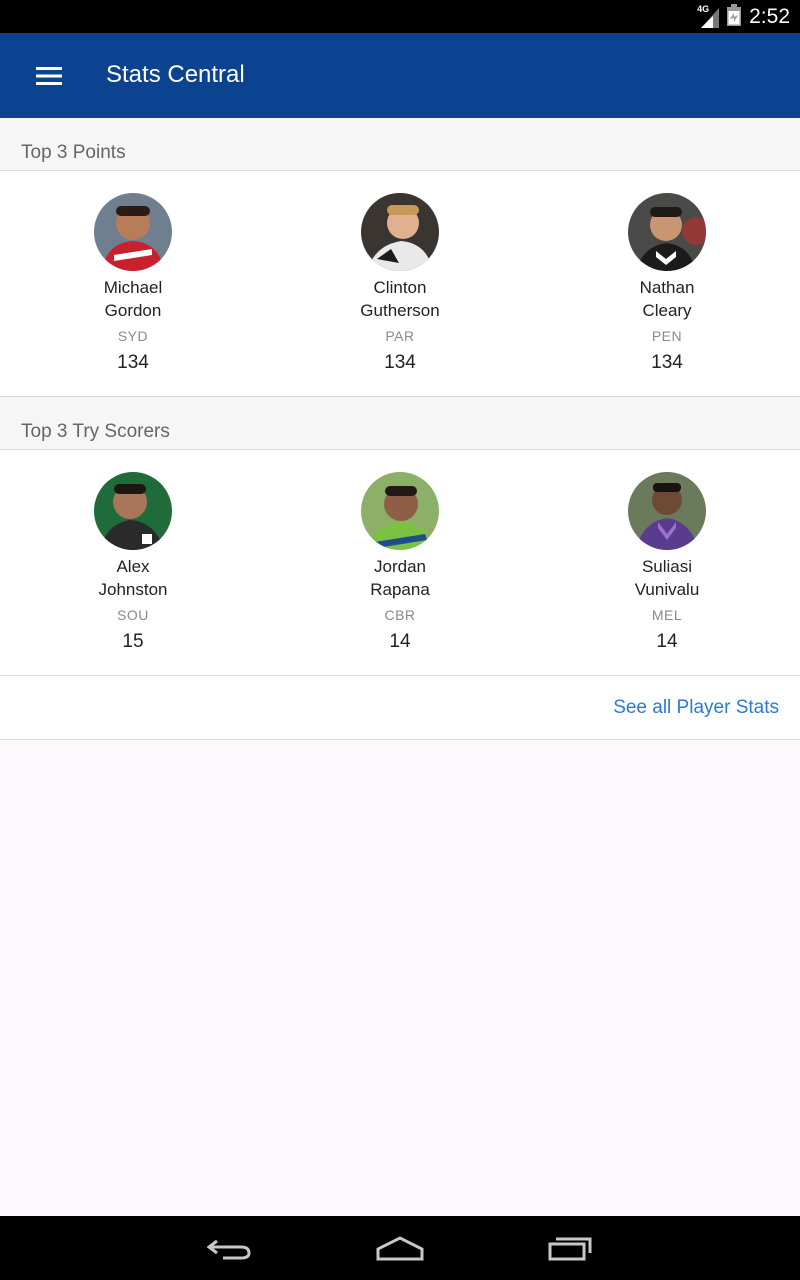 The image size is (800, 1280). Describe the element at coordinates (667, 566) in the screenshot. I see `player-first-name: Suliasi` at that location.